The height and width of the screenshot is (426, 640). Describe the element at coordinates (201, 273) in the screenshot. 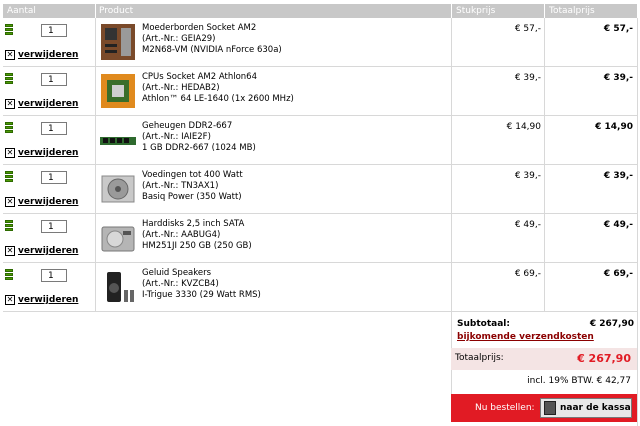

I see `product-name: Geluid Speakers` at that location.